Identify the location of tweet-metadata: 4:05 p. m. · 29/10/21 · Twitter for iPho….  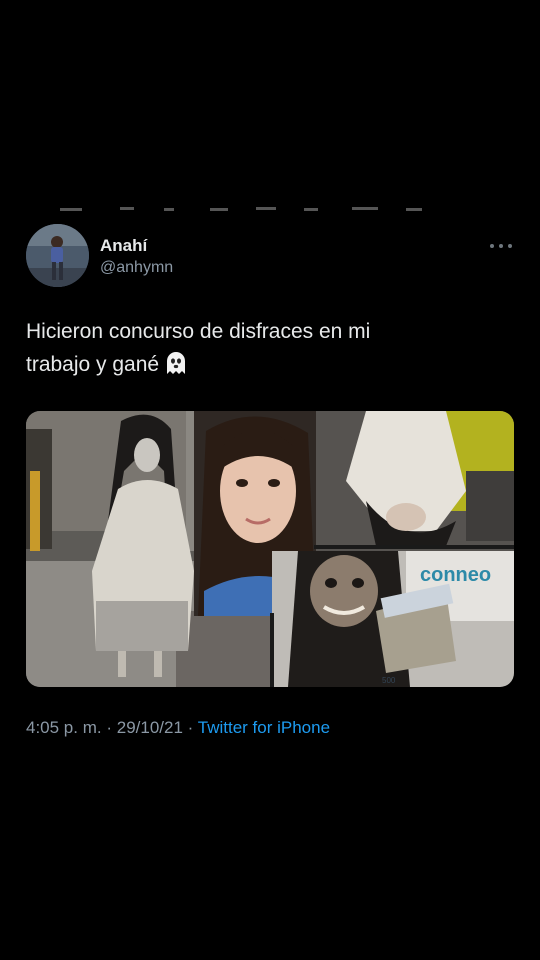
(178, 728).